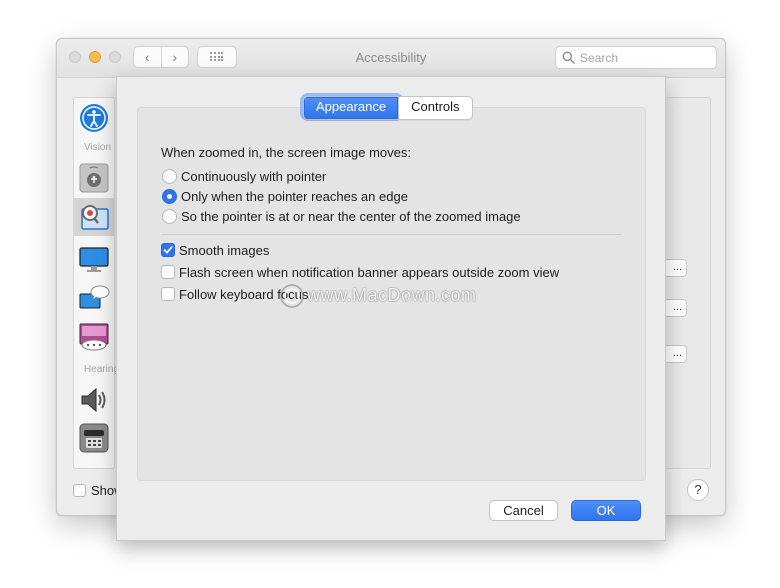  What do you see at coordinates (94, 400) in the screenshot?
I see `audio-icon` at bounding box center [94, 400].